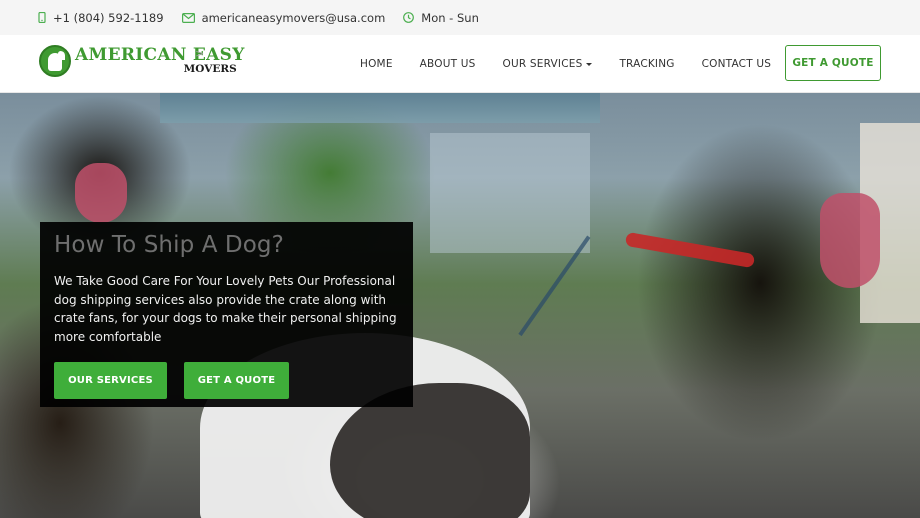  I want to click on hours-info: Mon - Sun, so click(441, 18).